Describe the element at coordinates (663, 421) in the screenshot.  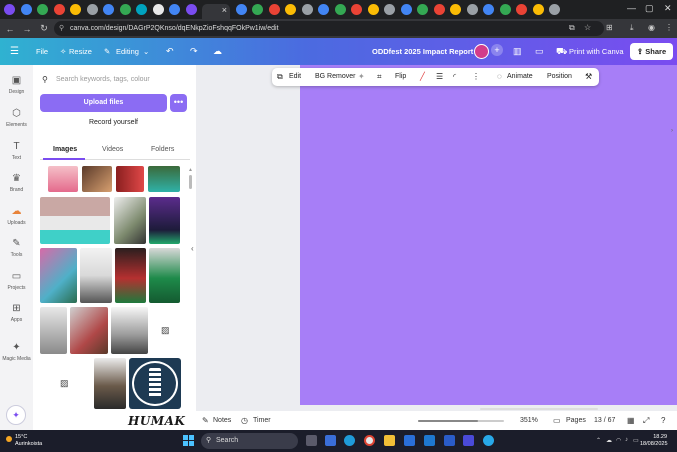
I see `help-icon: ?` at that location.